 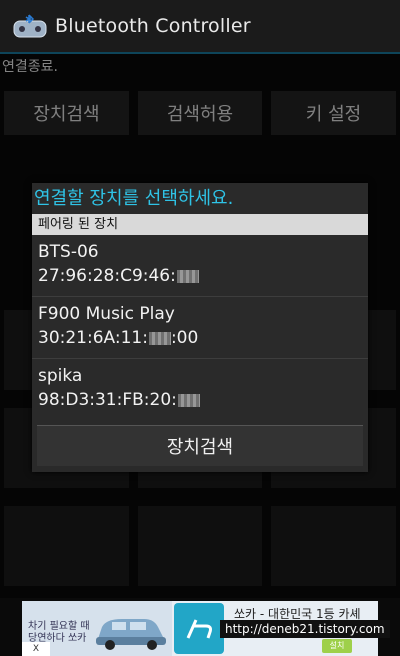 What do you see at coordinates (200, 224) in the screenshot?
I see `paired-devices-header: 페어링 된 장치` at bounding box center [200, 224].